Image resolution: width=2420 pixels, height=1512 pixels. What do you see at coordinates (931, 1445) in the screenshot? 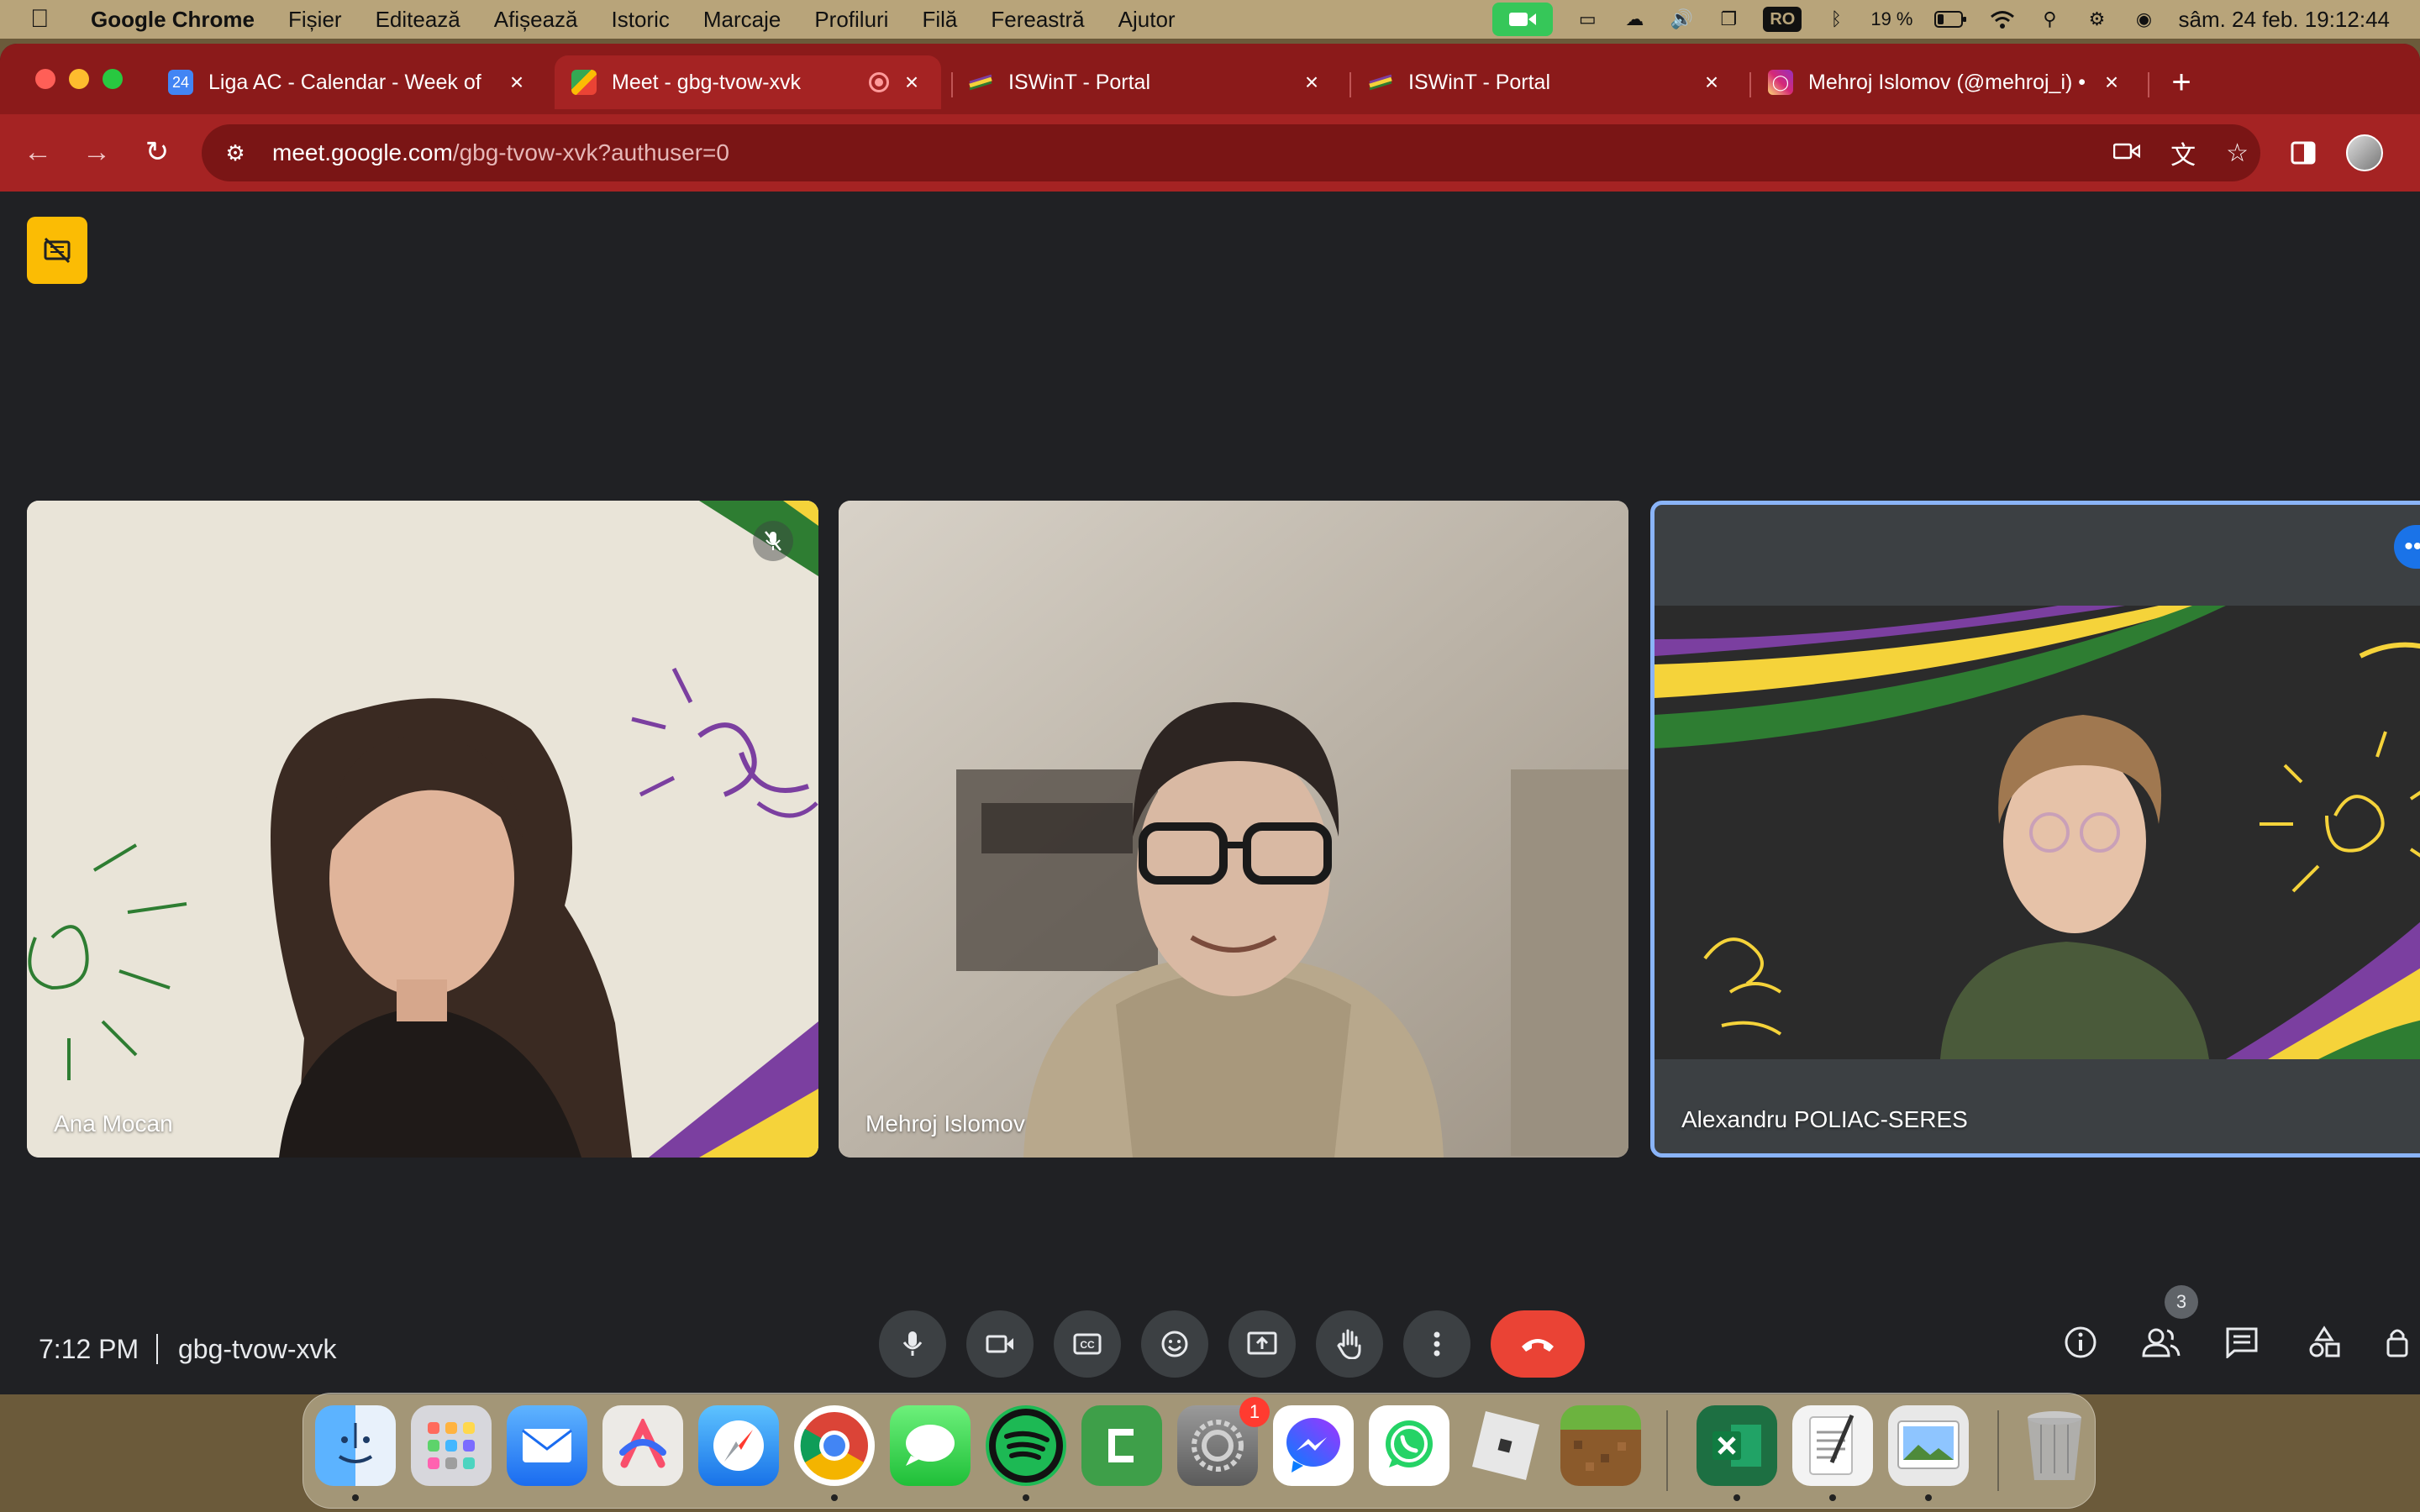
I see `messages-app-icon` at bounding box center [931, 1445].